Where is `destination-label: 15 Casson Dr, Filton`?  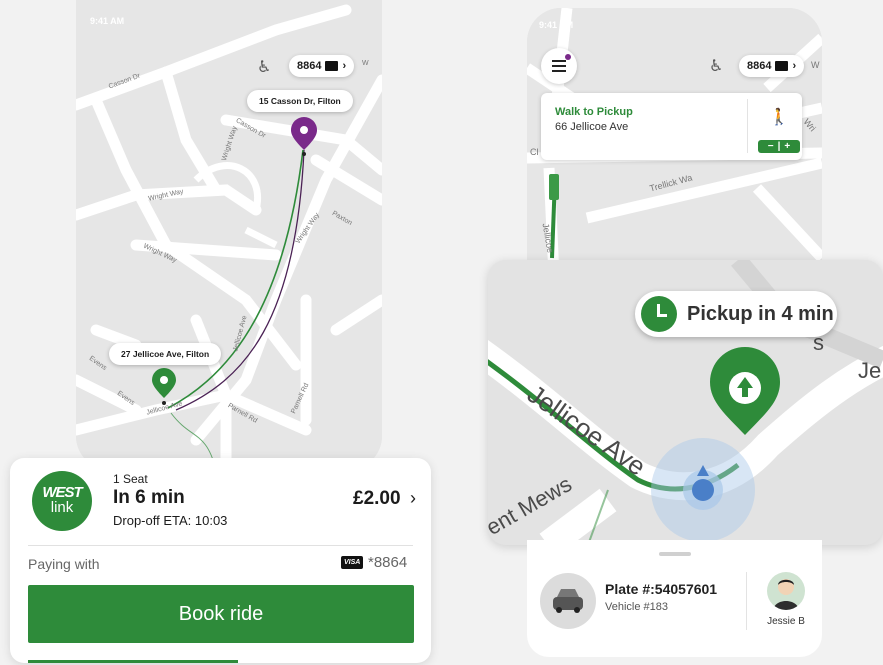
destination-label: 15 Casson Dr, Filton is located at coordinates (300, 101).